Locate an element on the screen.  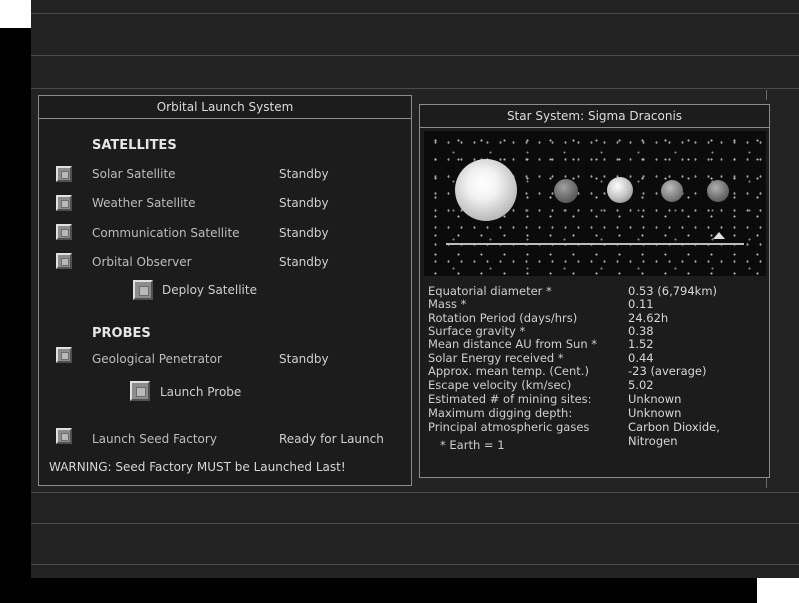
info-label-mining: Estimated # of mining sites: is located at coordinates (510, 399).